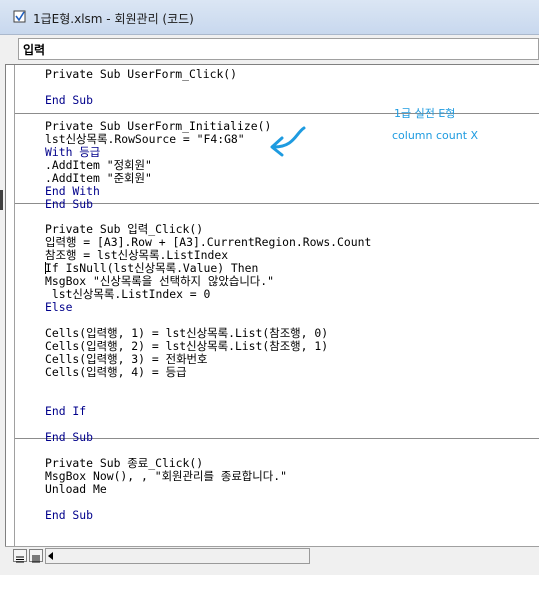  What do you see at coordinates (50, 556) in the screenshot?
I see `scroll-left-arrow-icon` at bounding box center [50, 556].